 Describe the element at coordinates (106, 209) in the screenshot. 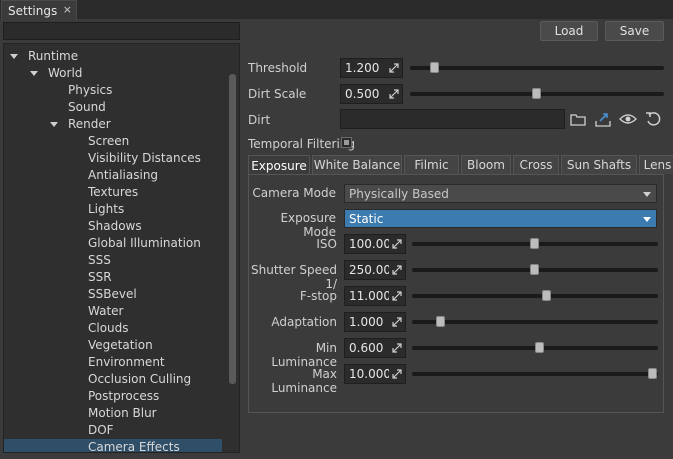

I see `tree-item-label: Lights` at that location.